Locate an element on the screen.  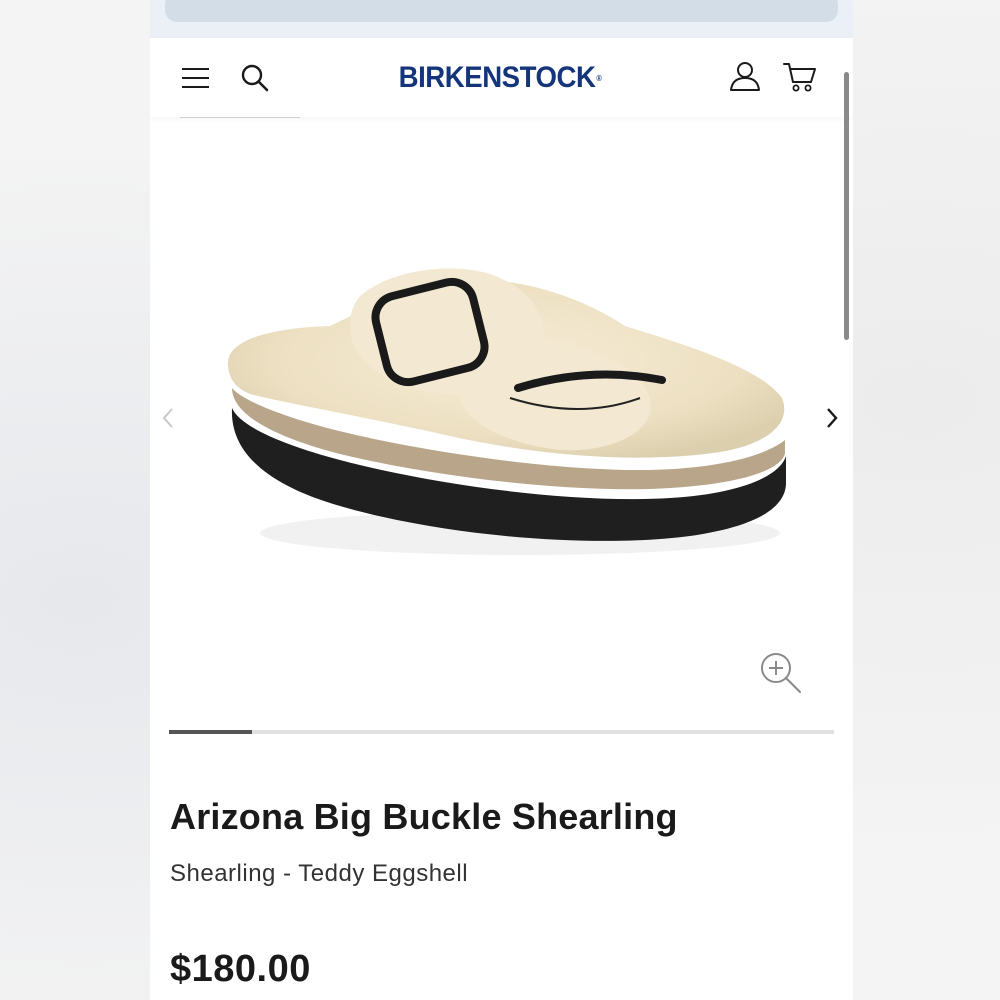
page-scrollbar is located at coordinates (846, 206).